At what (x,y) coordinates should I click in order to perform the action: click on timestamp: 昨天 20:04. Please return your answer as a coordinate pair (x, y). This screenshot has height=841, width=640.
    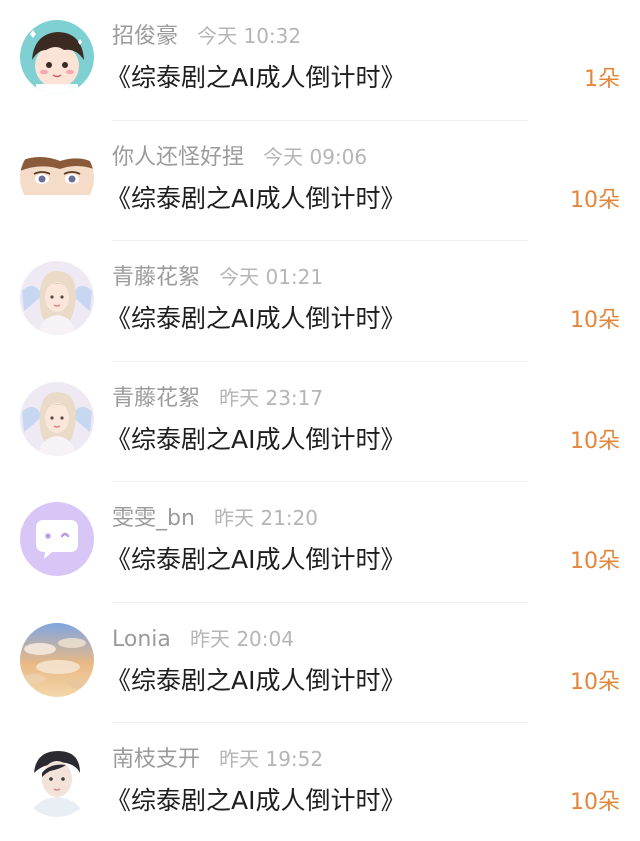
    Looking at the image, I should click on (241, 638).